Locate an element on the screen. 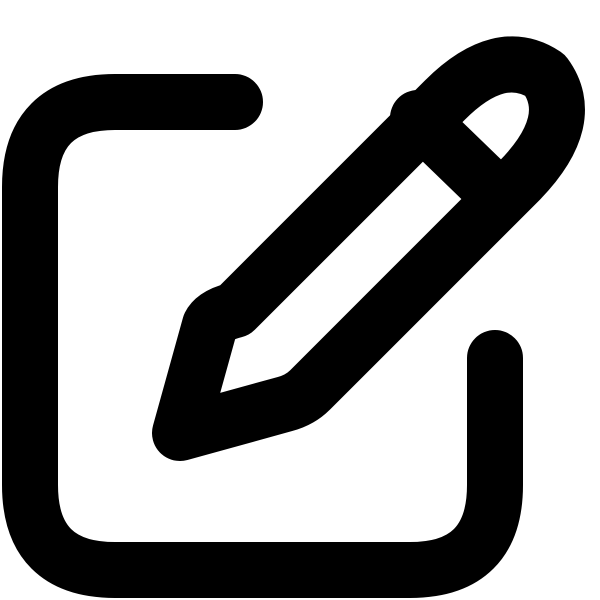  pencil-band-icon is located at coordinates (450, 149).